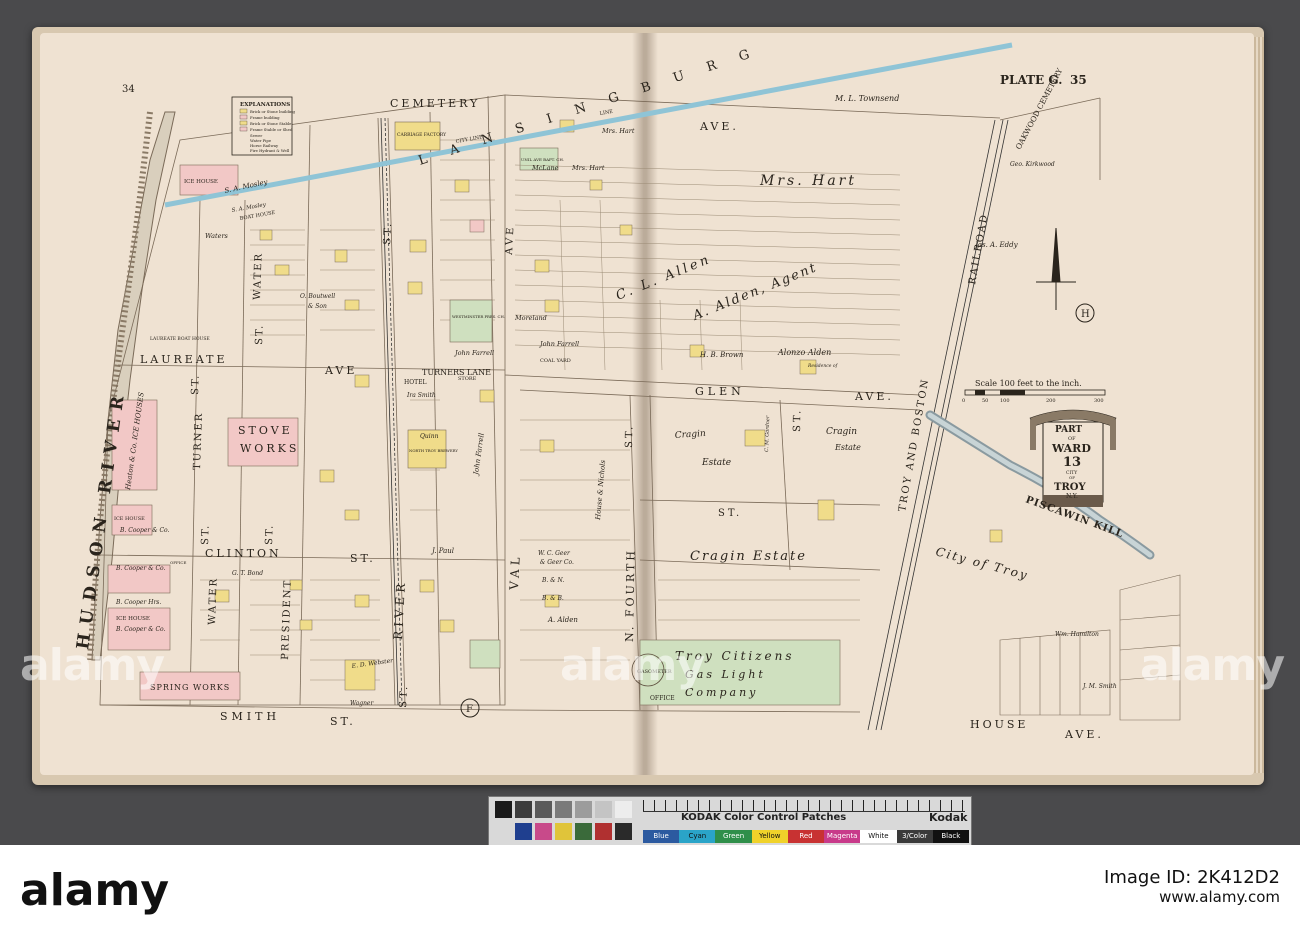 The image size is (1300, 935). What do you see at coordinates (600, 490) in the screenshot?
I see `house-nichols-label: House & Nichols` at bounding box center [600, 490].